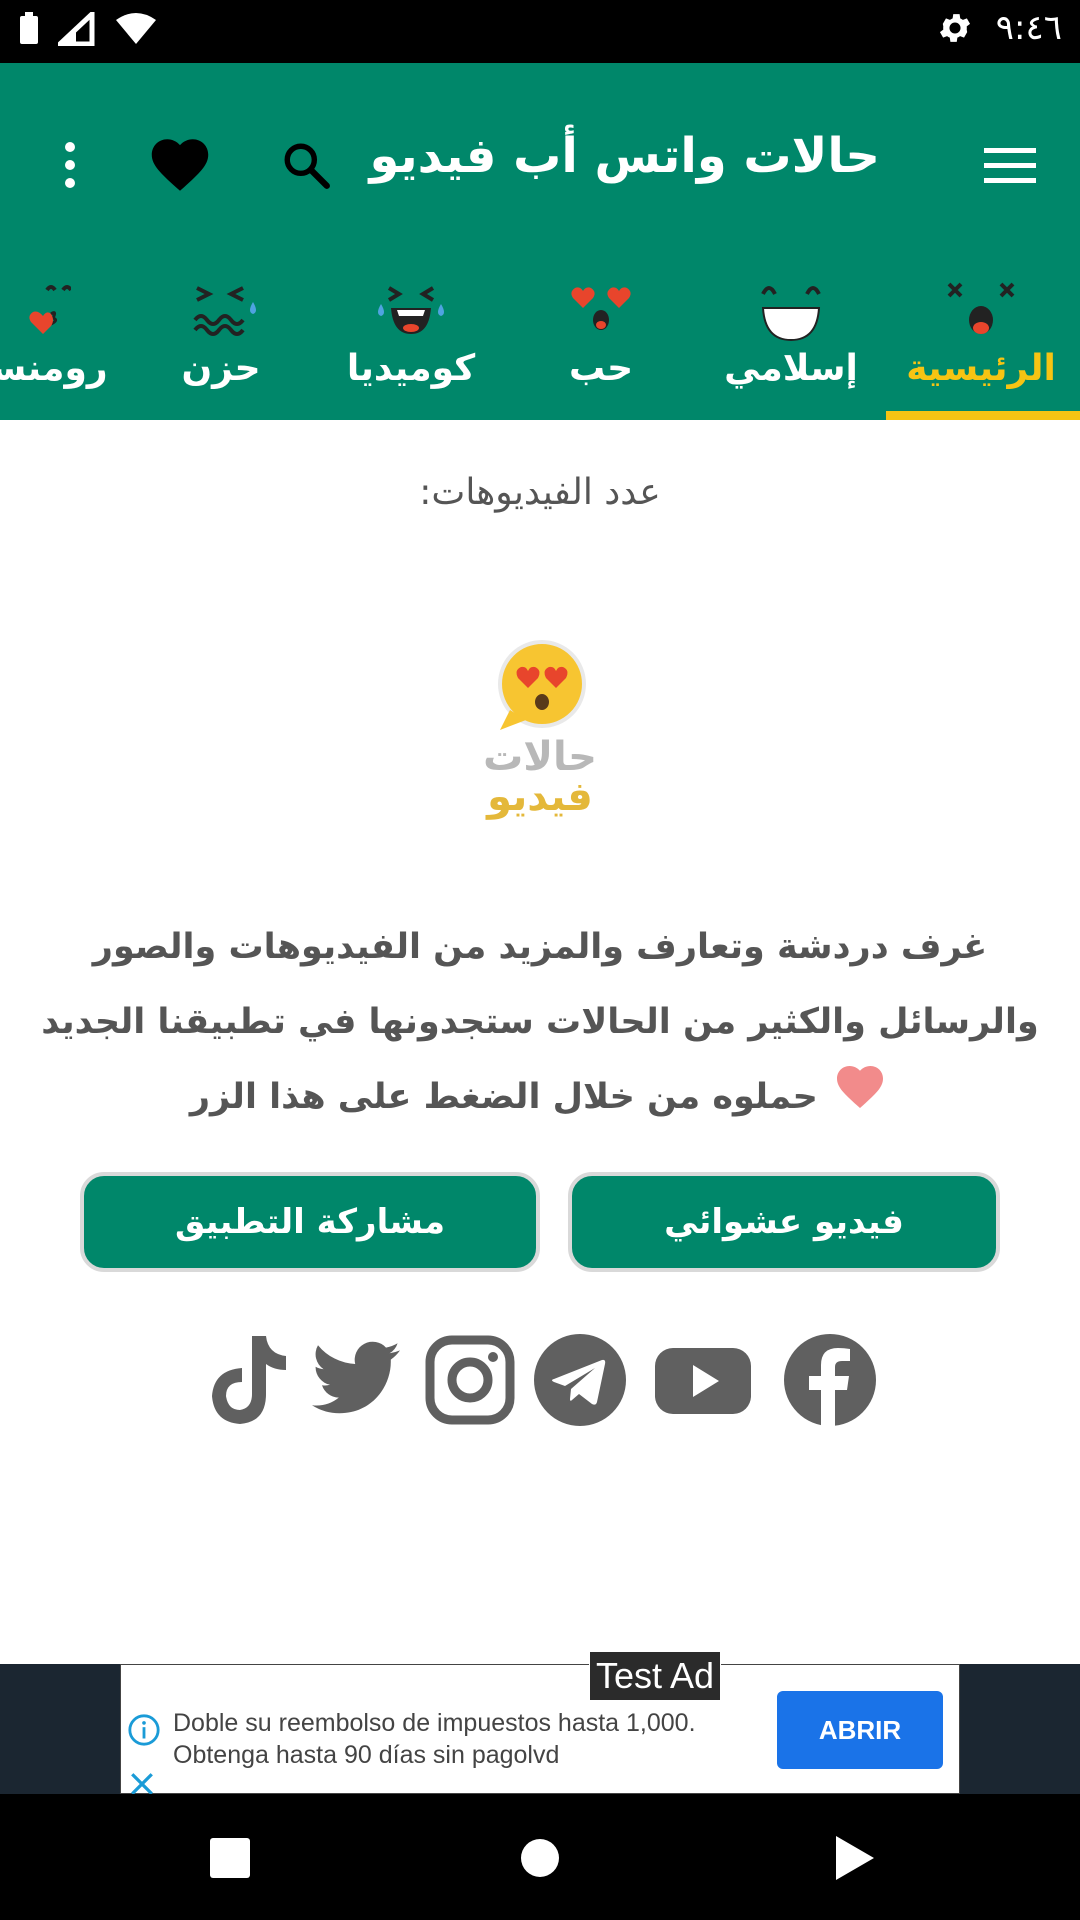 This screenshot has width=1080, height=1920. I want to click on navigation-bar, so click(540, 1857).